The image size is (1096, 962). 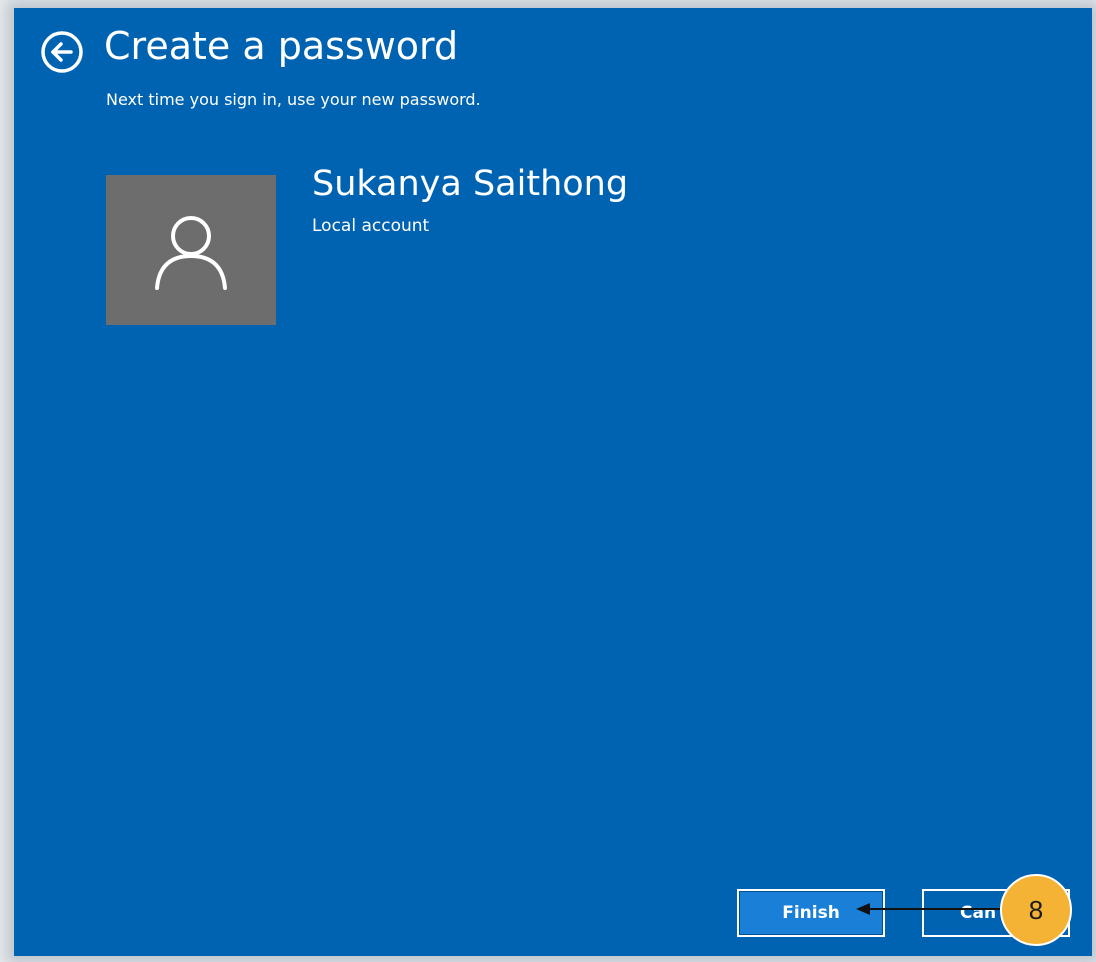 I want to click on step-callout-badge: 8, so click(x=1036, y=910).